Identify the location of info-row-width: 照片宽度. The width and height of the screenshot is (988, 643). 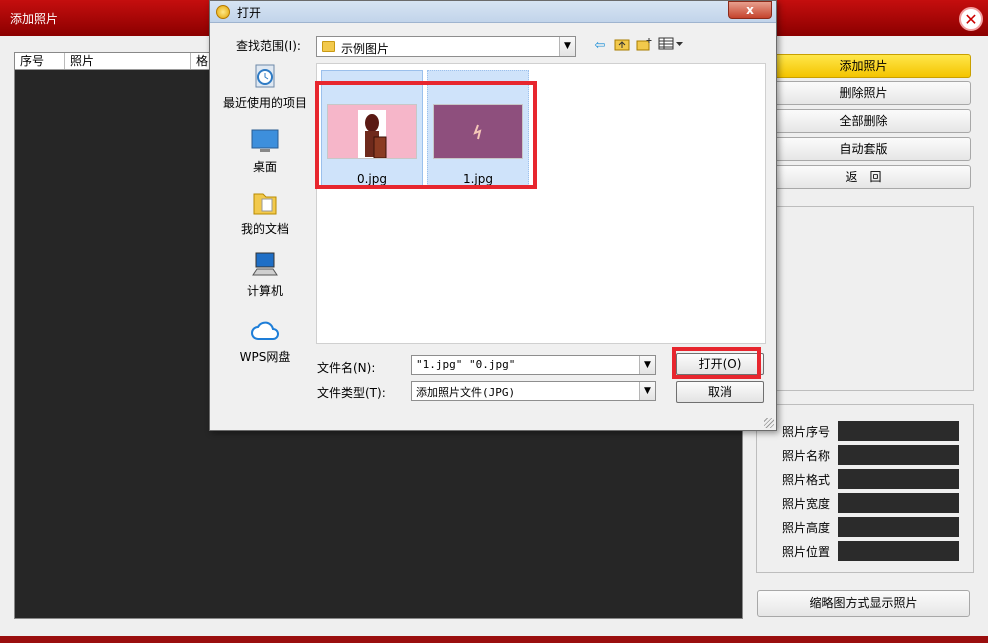
(877, 503).